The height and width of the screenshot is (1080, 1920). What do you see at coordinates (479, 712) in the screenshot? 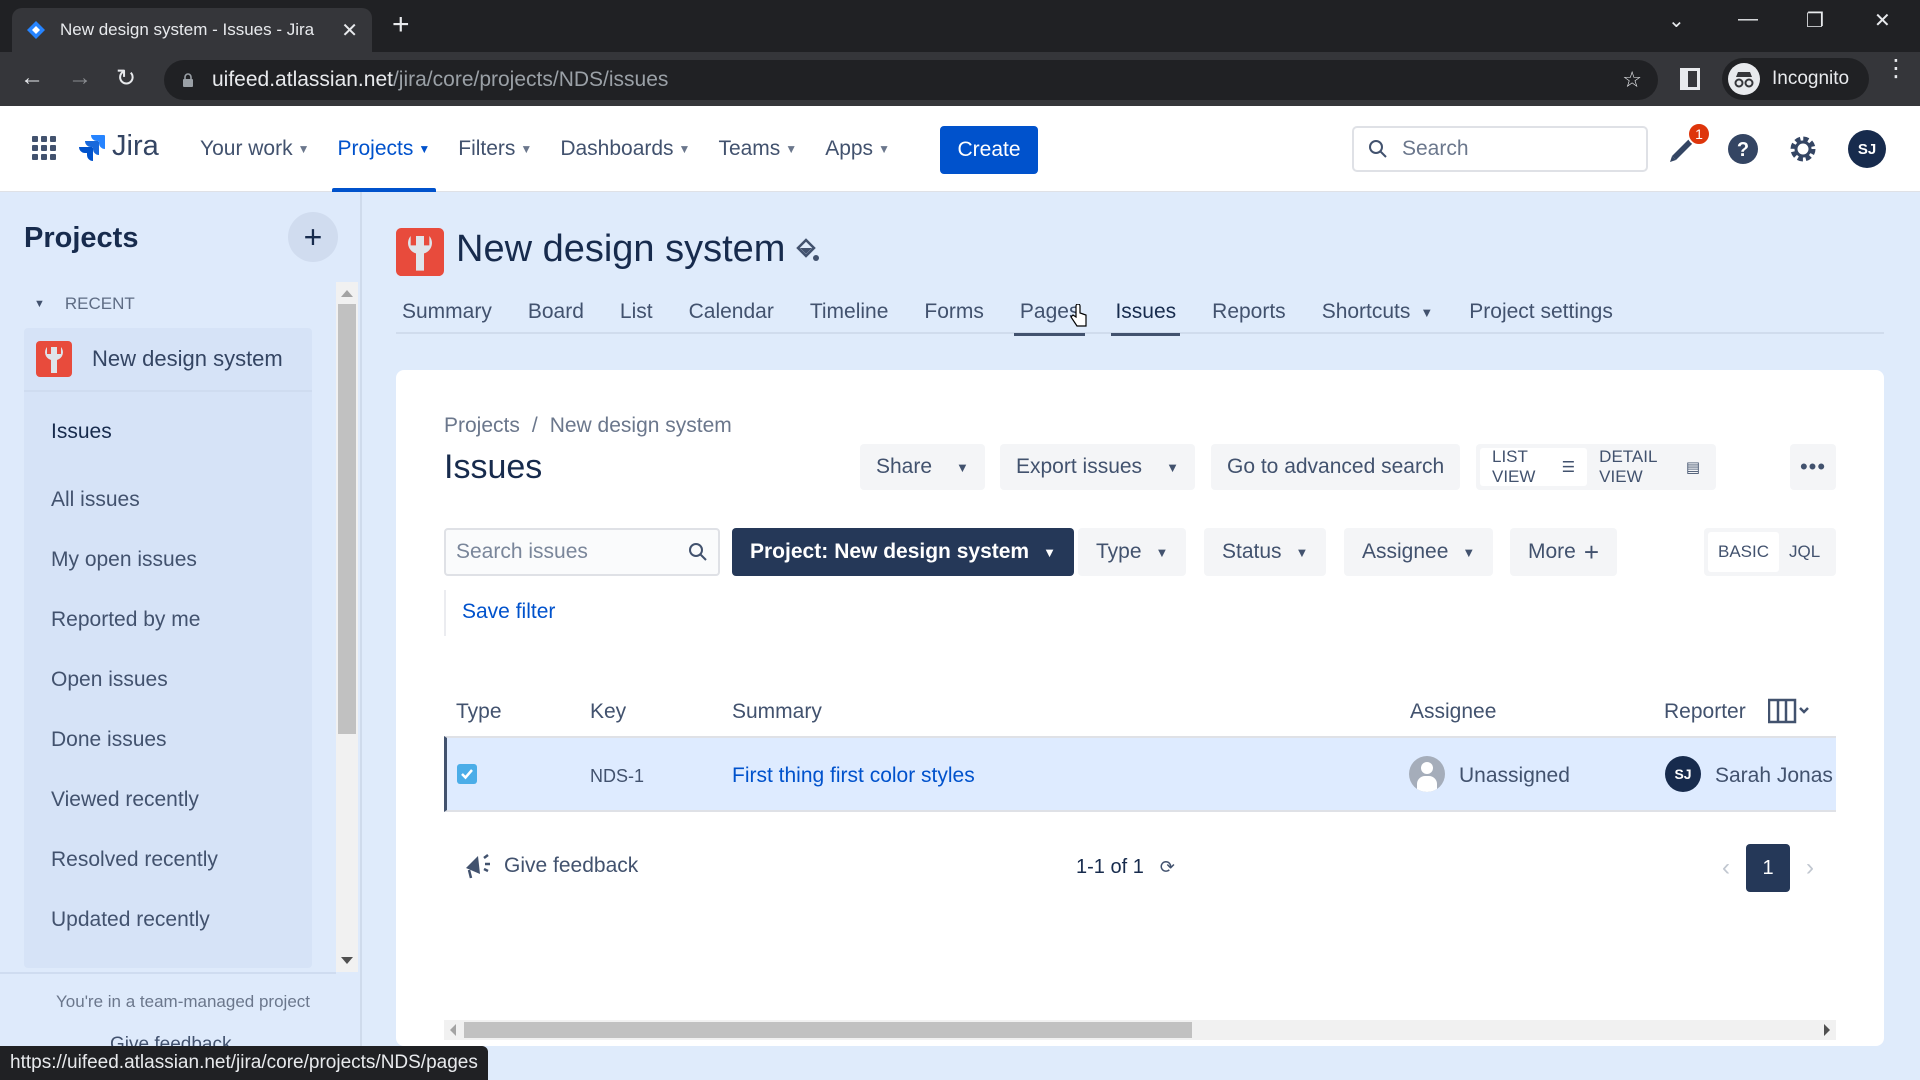
I see `column-type: Type` at bounding box center [479, 712].